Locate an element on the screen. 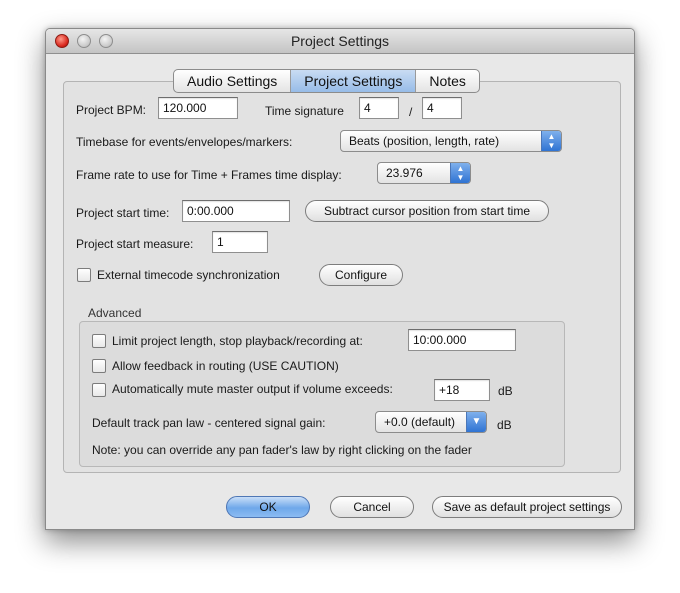 This screenshot has width=680, height=593. limit-length-checkbox is located at coordinates (99, 341).